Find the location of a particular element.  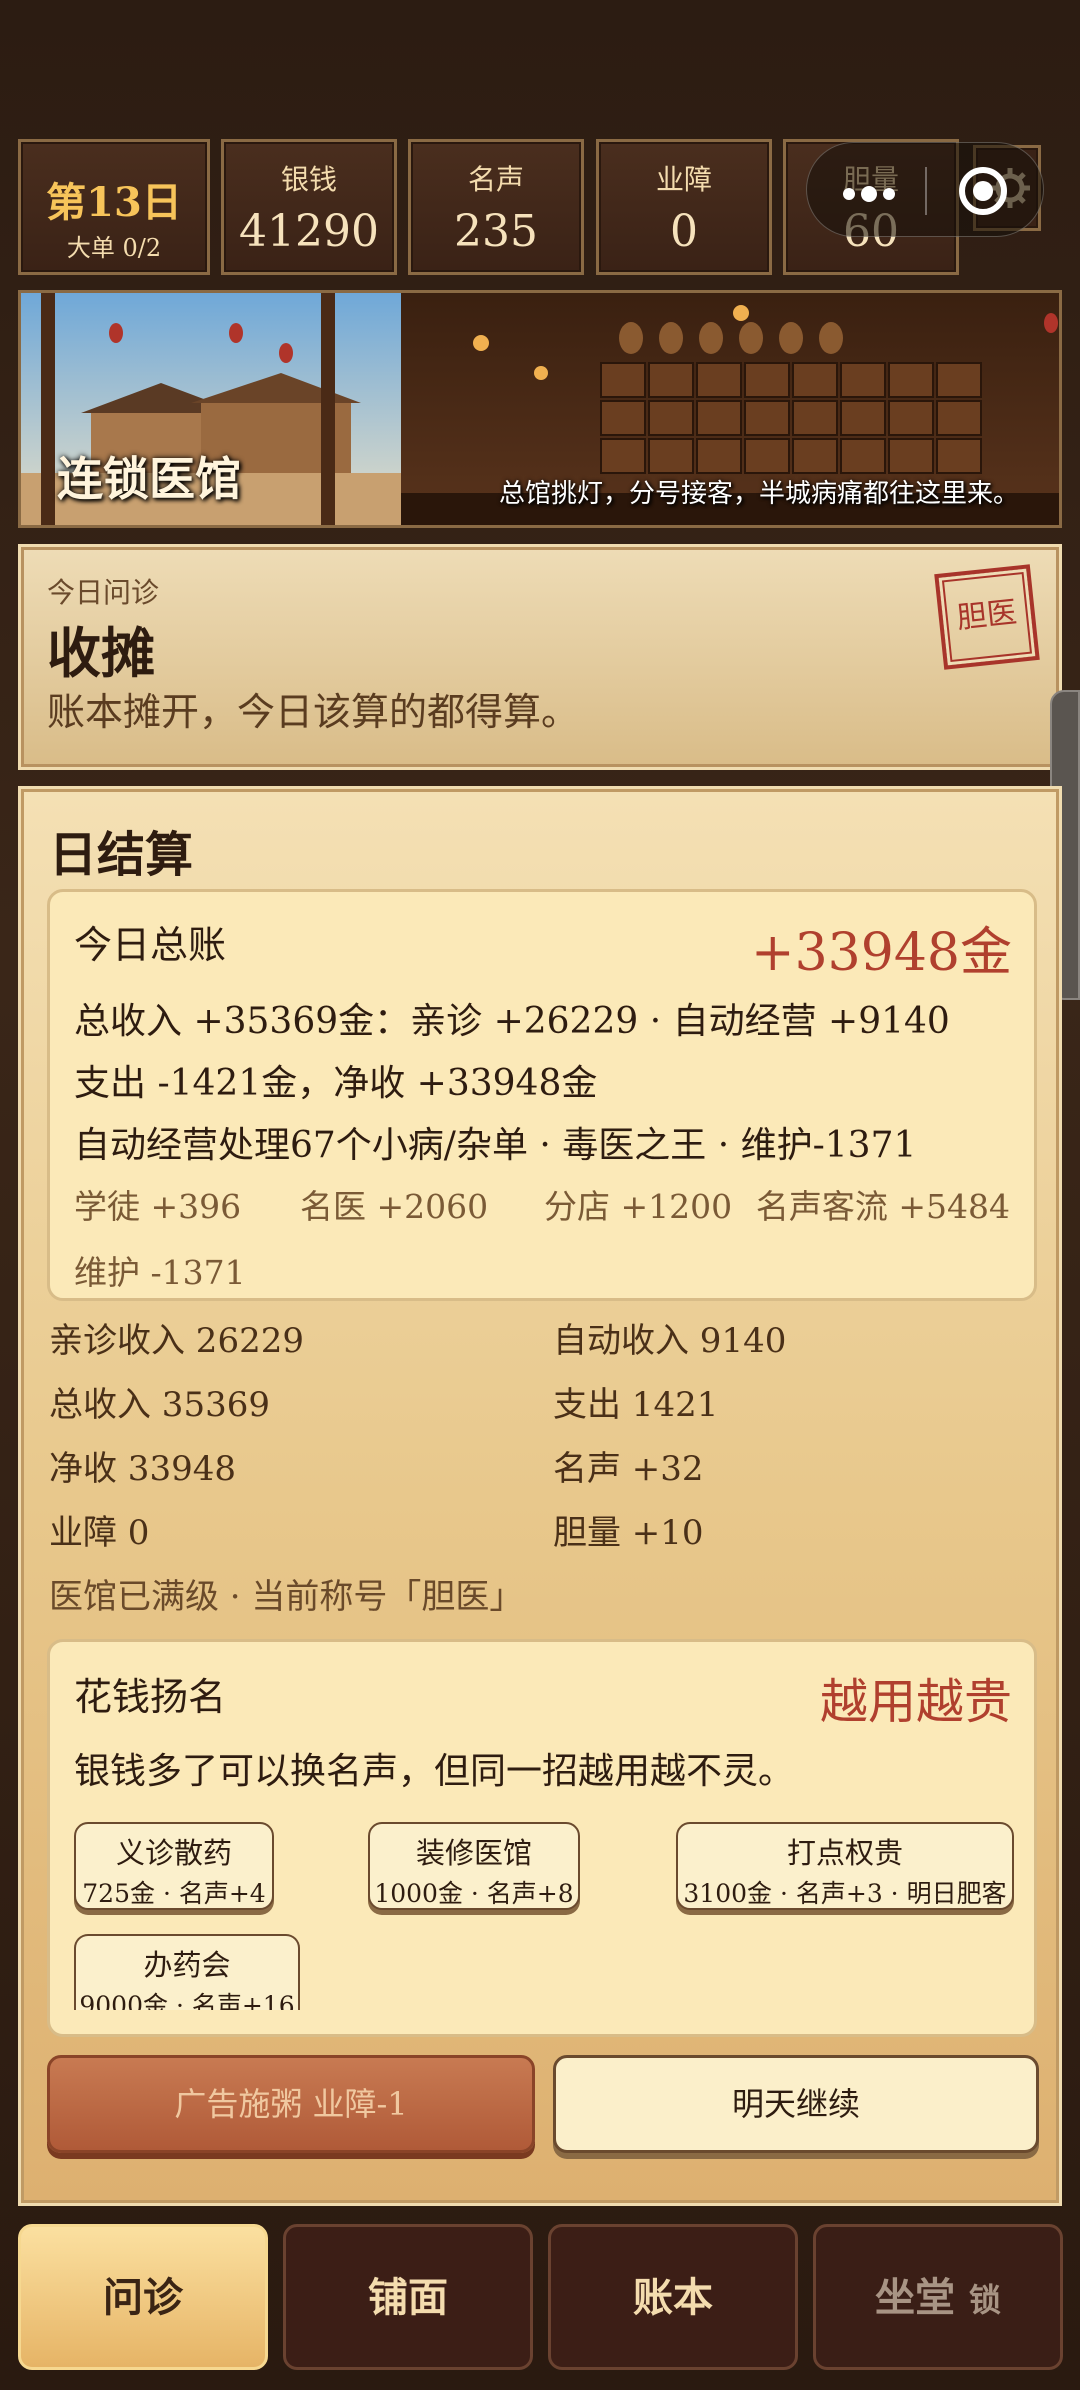

fame-label: 名声 is located at coordinates (495, 179).